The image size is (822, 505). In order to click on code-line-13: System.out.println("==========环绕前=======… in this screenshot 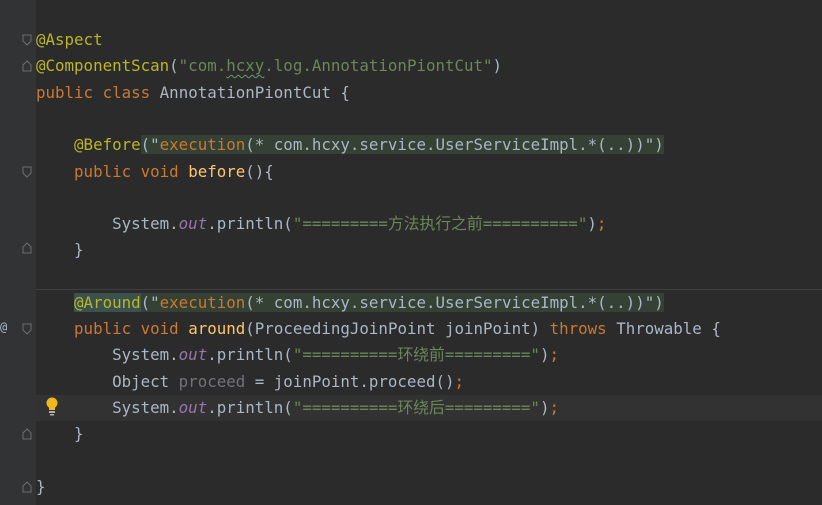, I will do `click(297, 355)`.